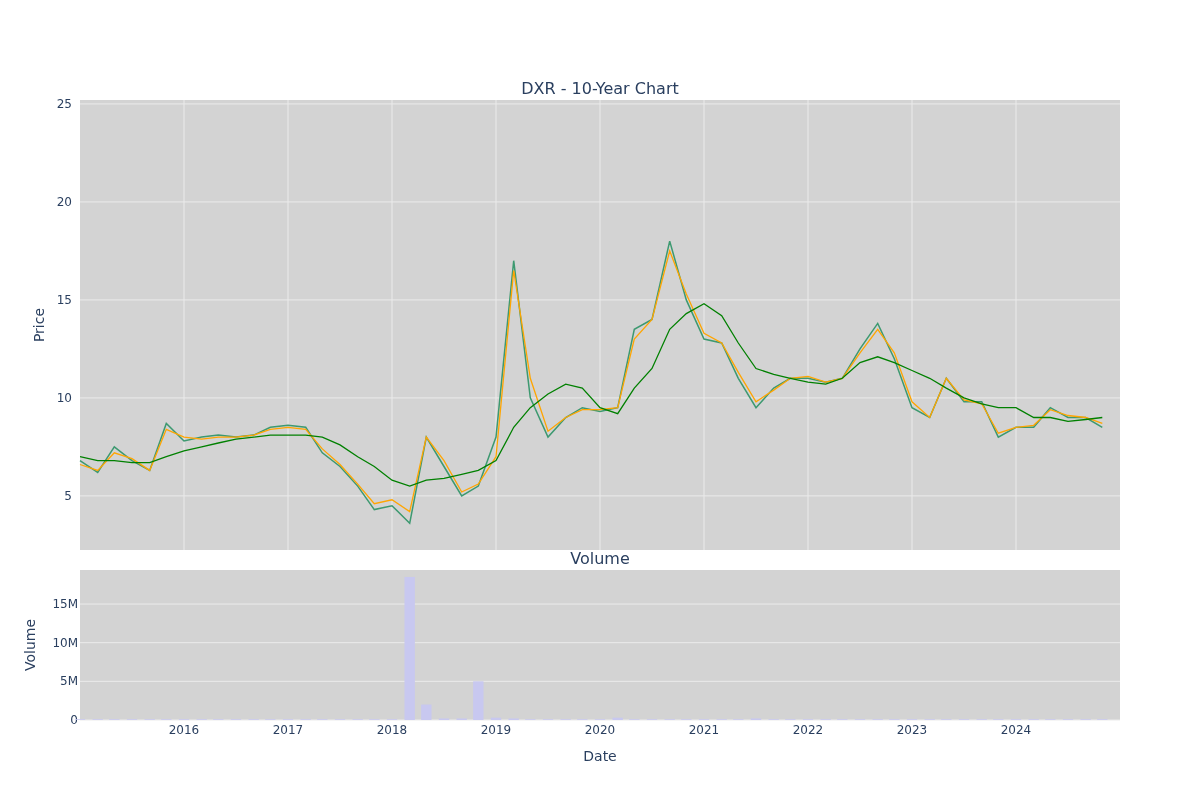 This screenshot has width=1200, height=800. I want to click on tick-label: 15M, so click(65, 604).